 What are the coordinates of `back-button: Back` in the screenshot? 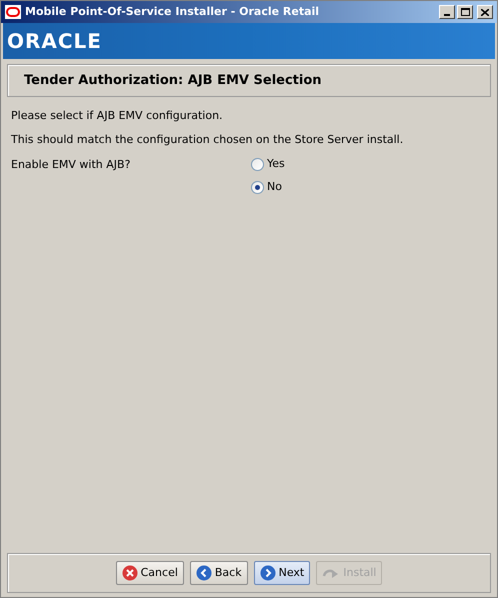 It's located at (219, 573).